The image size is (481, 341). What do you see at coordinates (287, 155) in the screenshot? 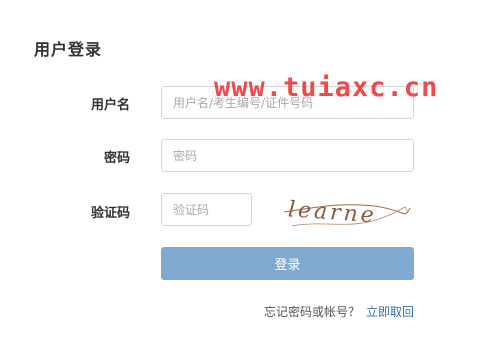
I see `password-input` at bounding box center [287, 155].